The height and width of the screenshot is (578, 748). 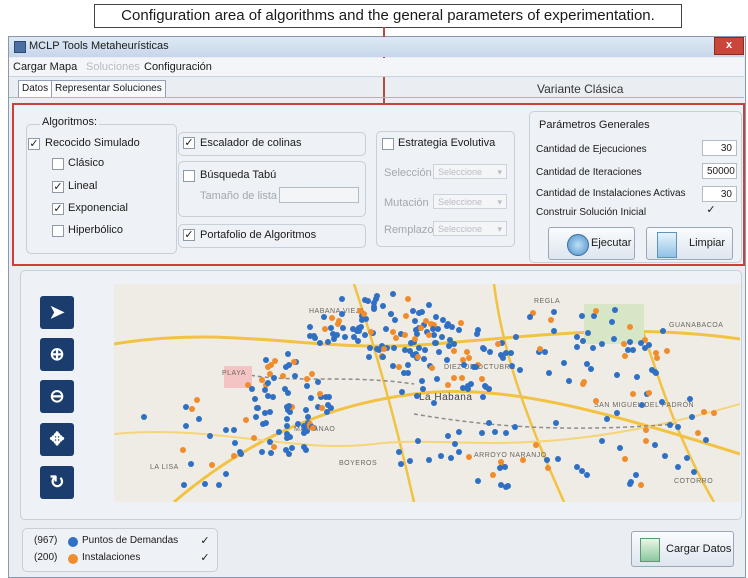 What do you see at coordinates (258, 235) in the screenshot?
I see `portafolio-label: Portafolio de Algoritmos` at bounding box center [258, 235].